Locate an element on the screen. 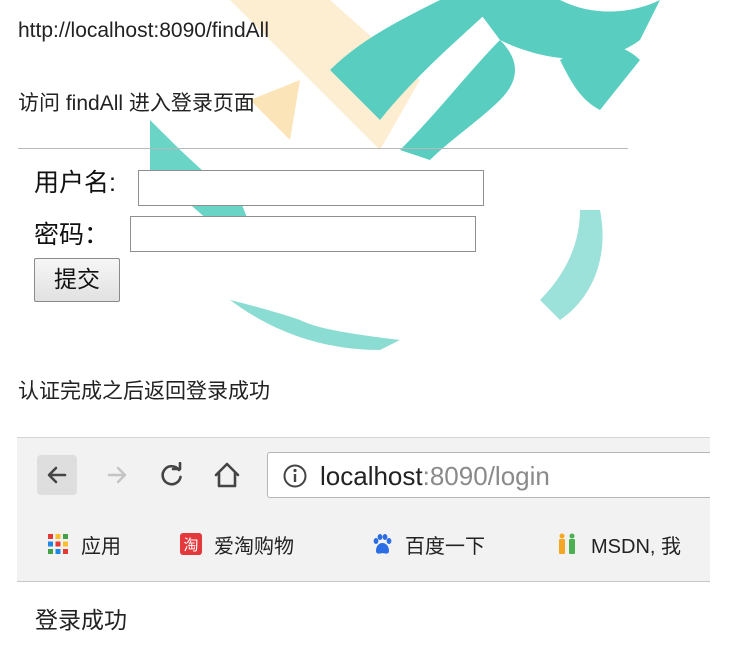 This screenshot has width=737, height=655. back-button is located at coordinates (57, 475).